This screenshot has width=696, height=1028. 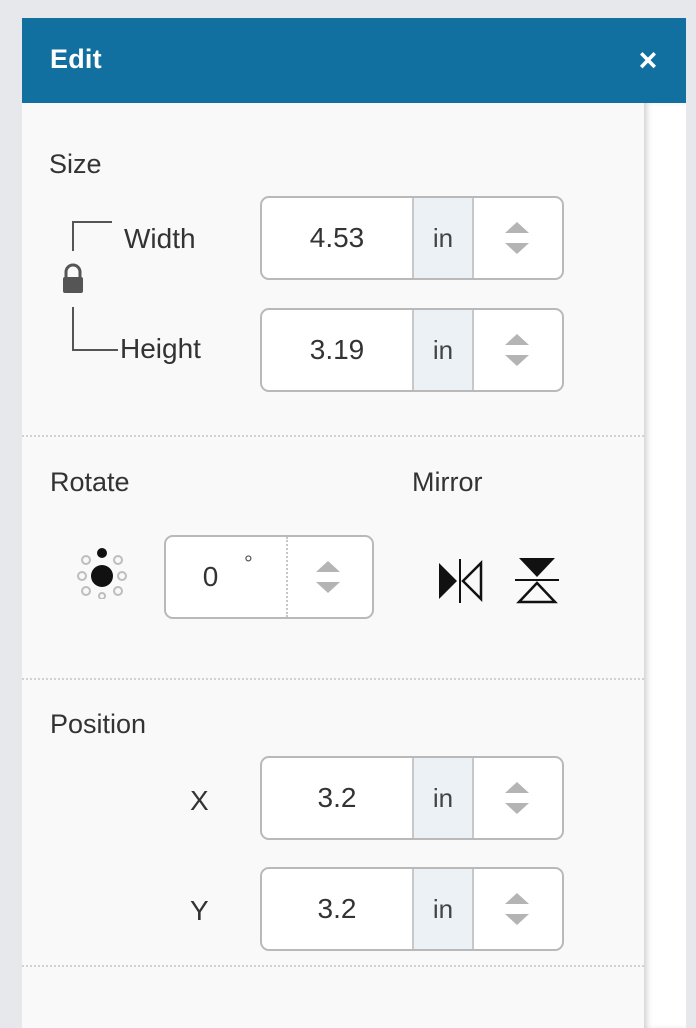 What do you see at coordinates (199, 910) in the screenshot?
I see `y-label: Y` at bounding box center [199, 910].